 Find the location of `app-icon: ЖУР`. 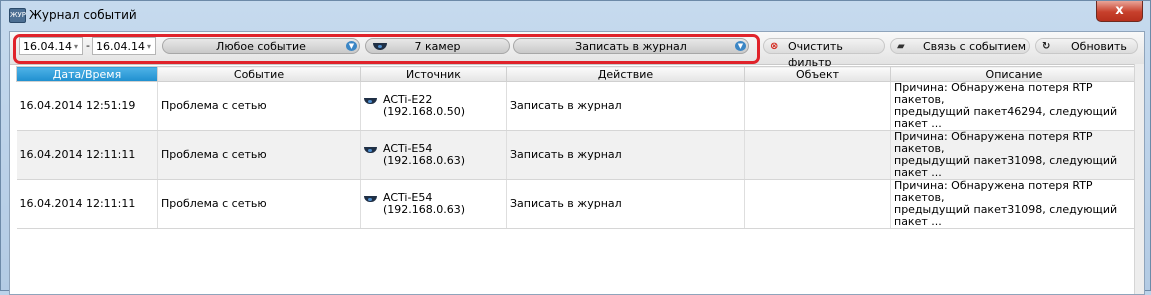

app-icon: ЖУР is located at coordinates (17, 15).